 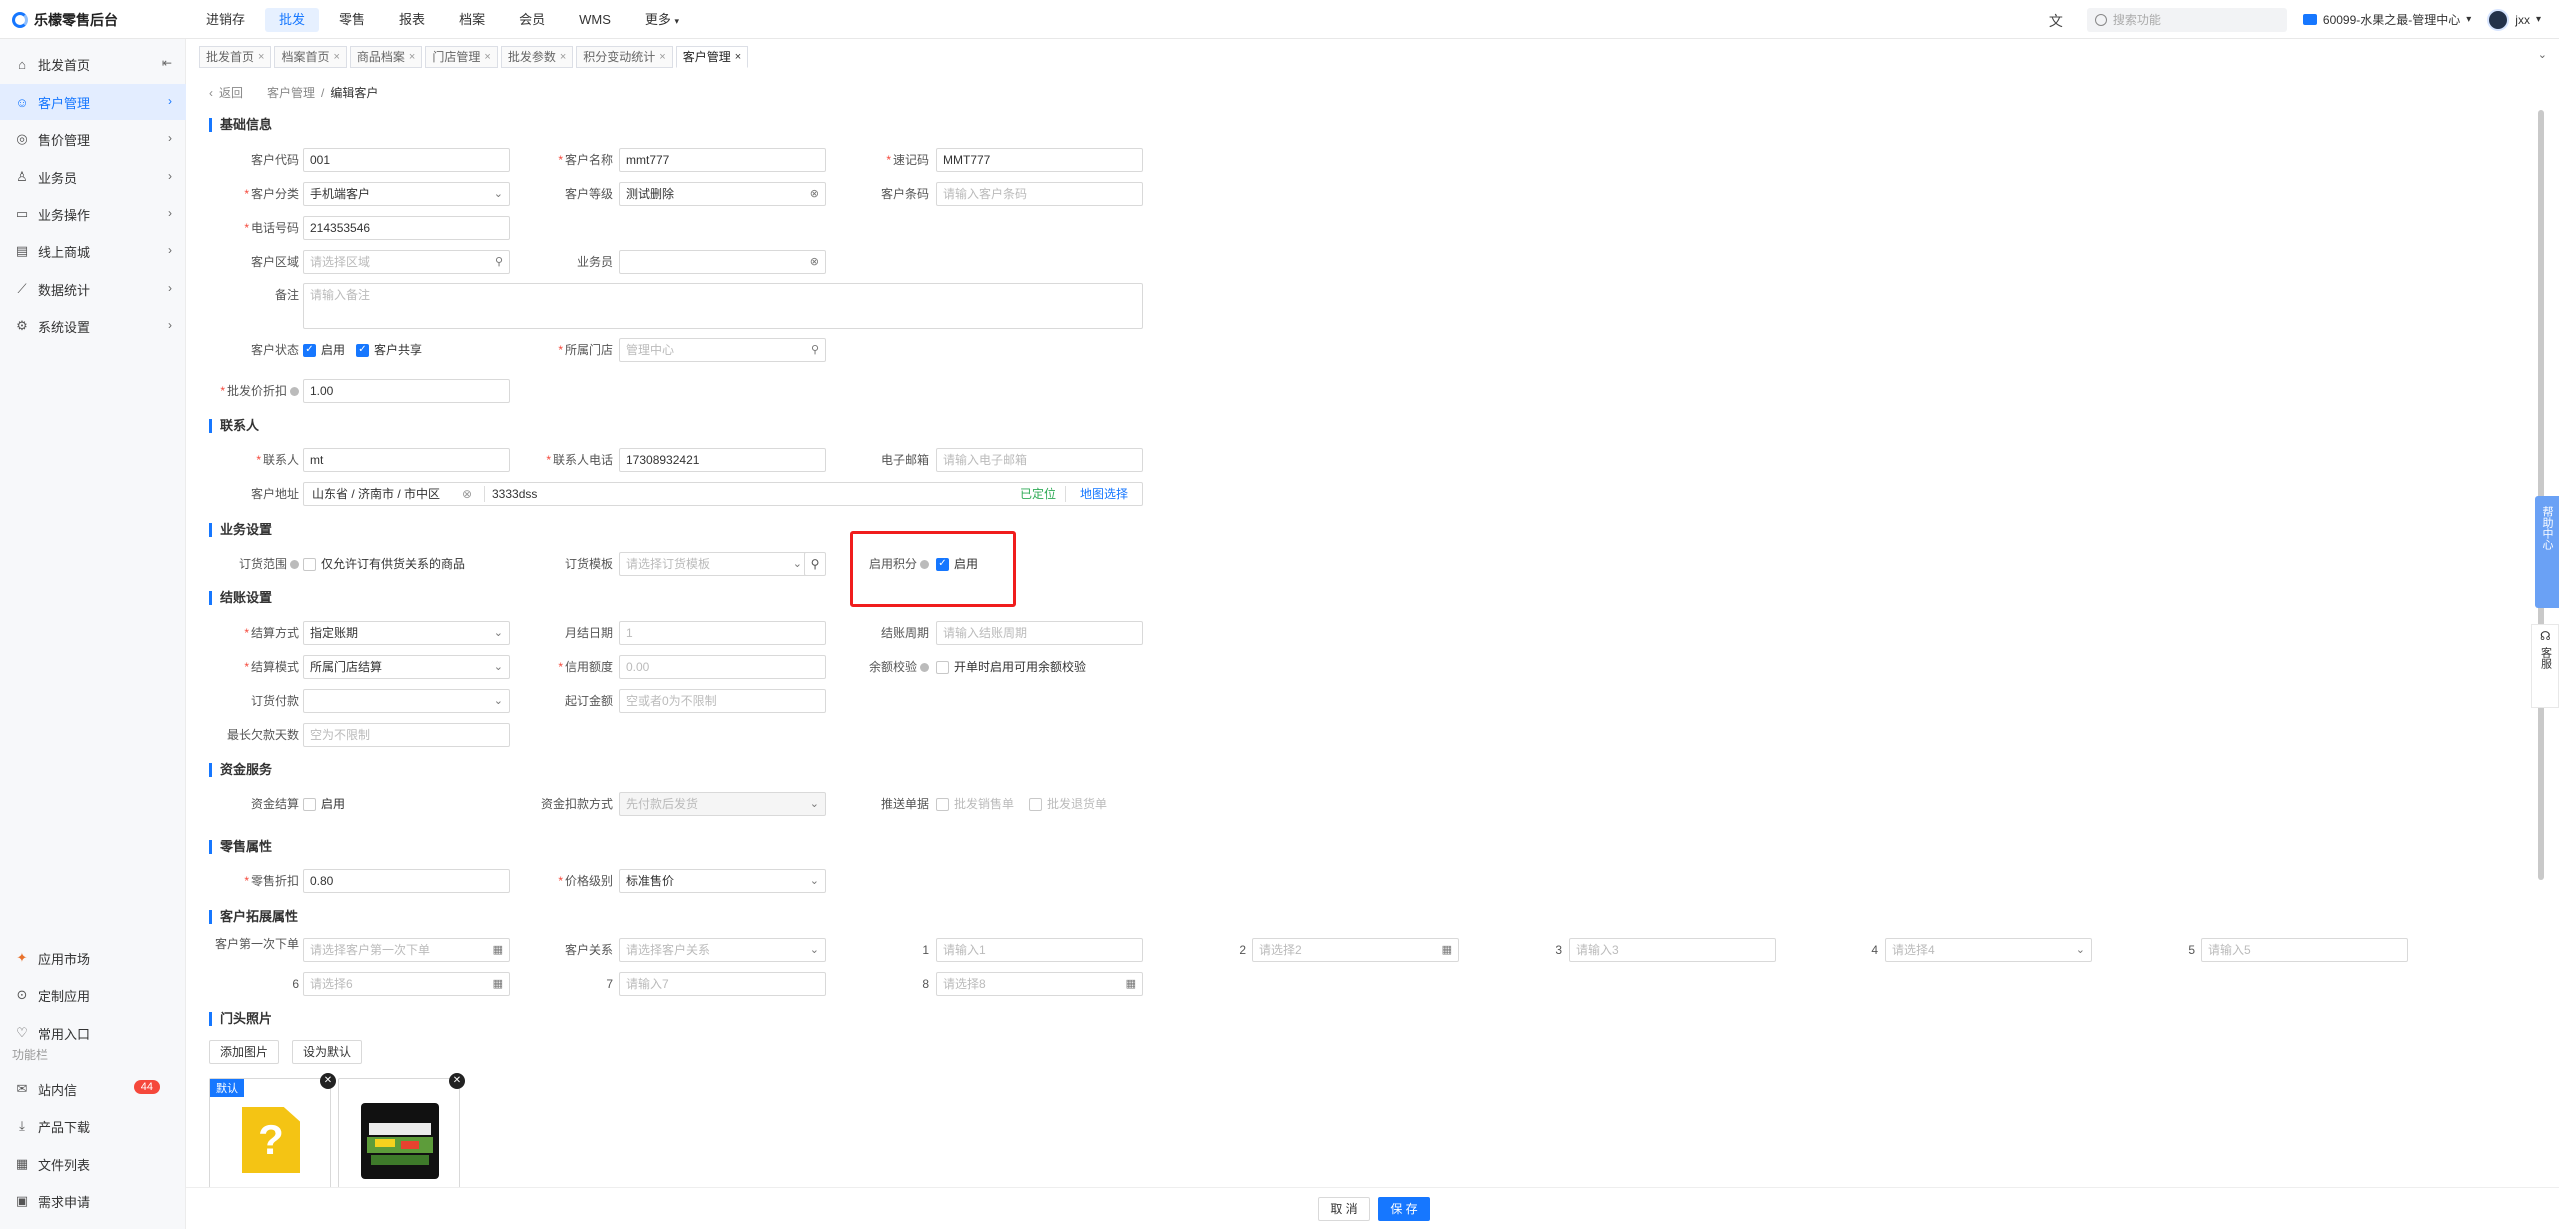 I want to click on nav-wms: WMS, so click(x=595, y=20).